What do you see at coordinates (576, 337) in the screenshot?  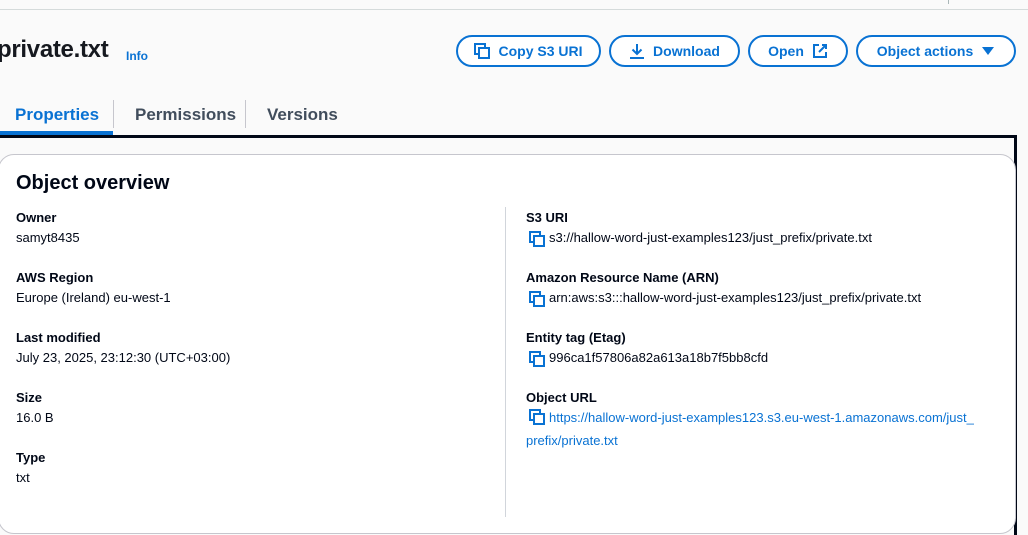 I see `etag-label: Entity tag (Etag)` at bounding box center [576, 337].